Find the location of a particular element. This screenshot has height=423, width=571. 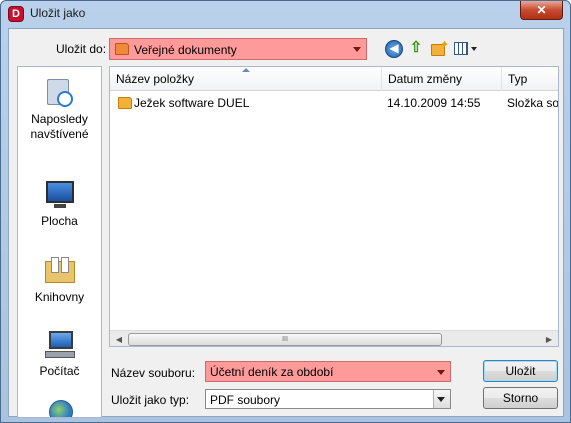

place-desktop: Plocha is located at coordinates (59, 204).